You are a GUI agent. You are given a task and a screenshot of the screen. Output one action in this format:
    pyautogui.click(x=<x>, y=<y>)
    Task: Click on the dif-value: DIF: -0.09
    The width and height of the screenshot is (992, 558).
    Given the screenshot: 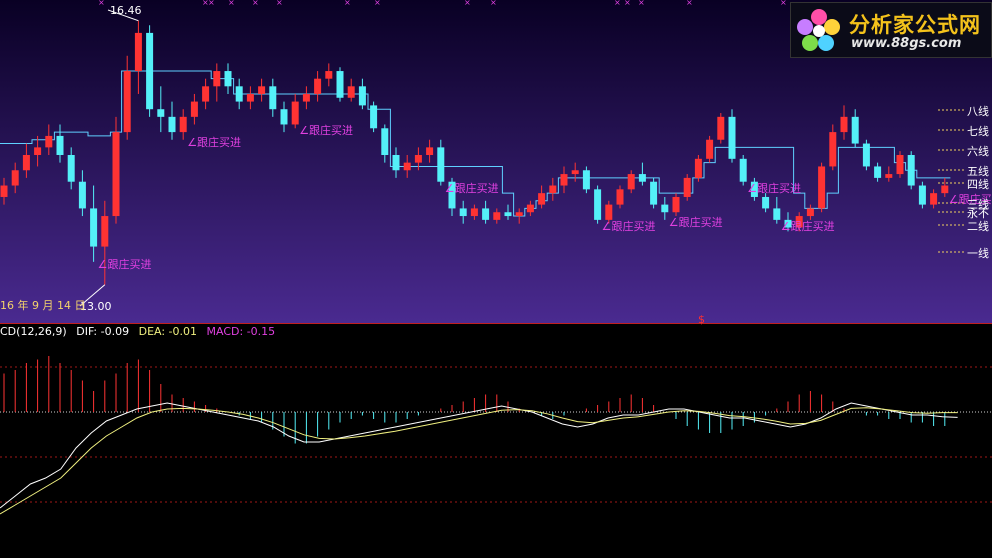 What is the action you would take?
    pyautogui.click(x=103, y=331)
    